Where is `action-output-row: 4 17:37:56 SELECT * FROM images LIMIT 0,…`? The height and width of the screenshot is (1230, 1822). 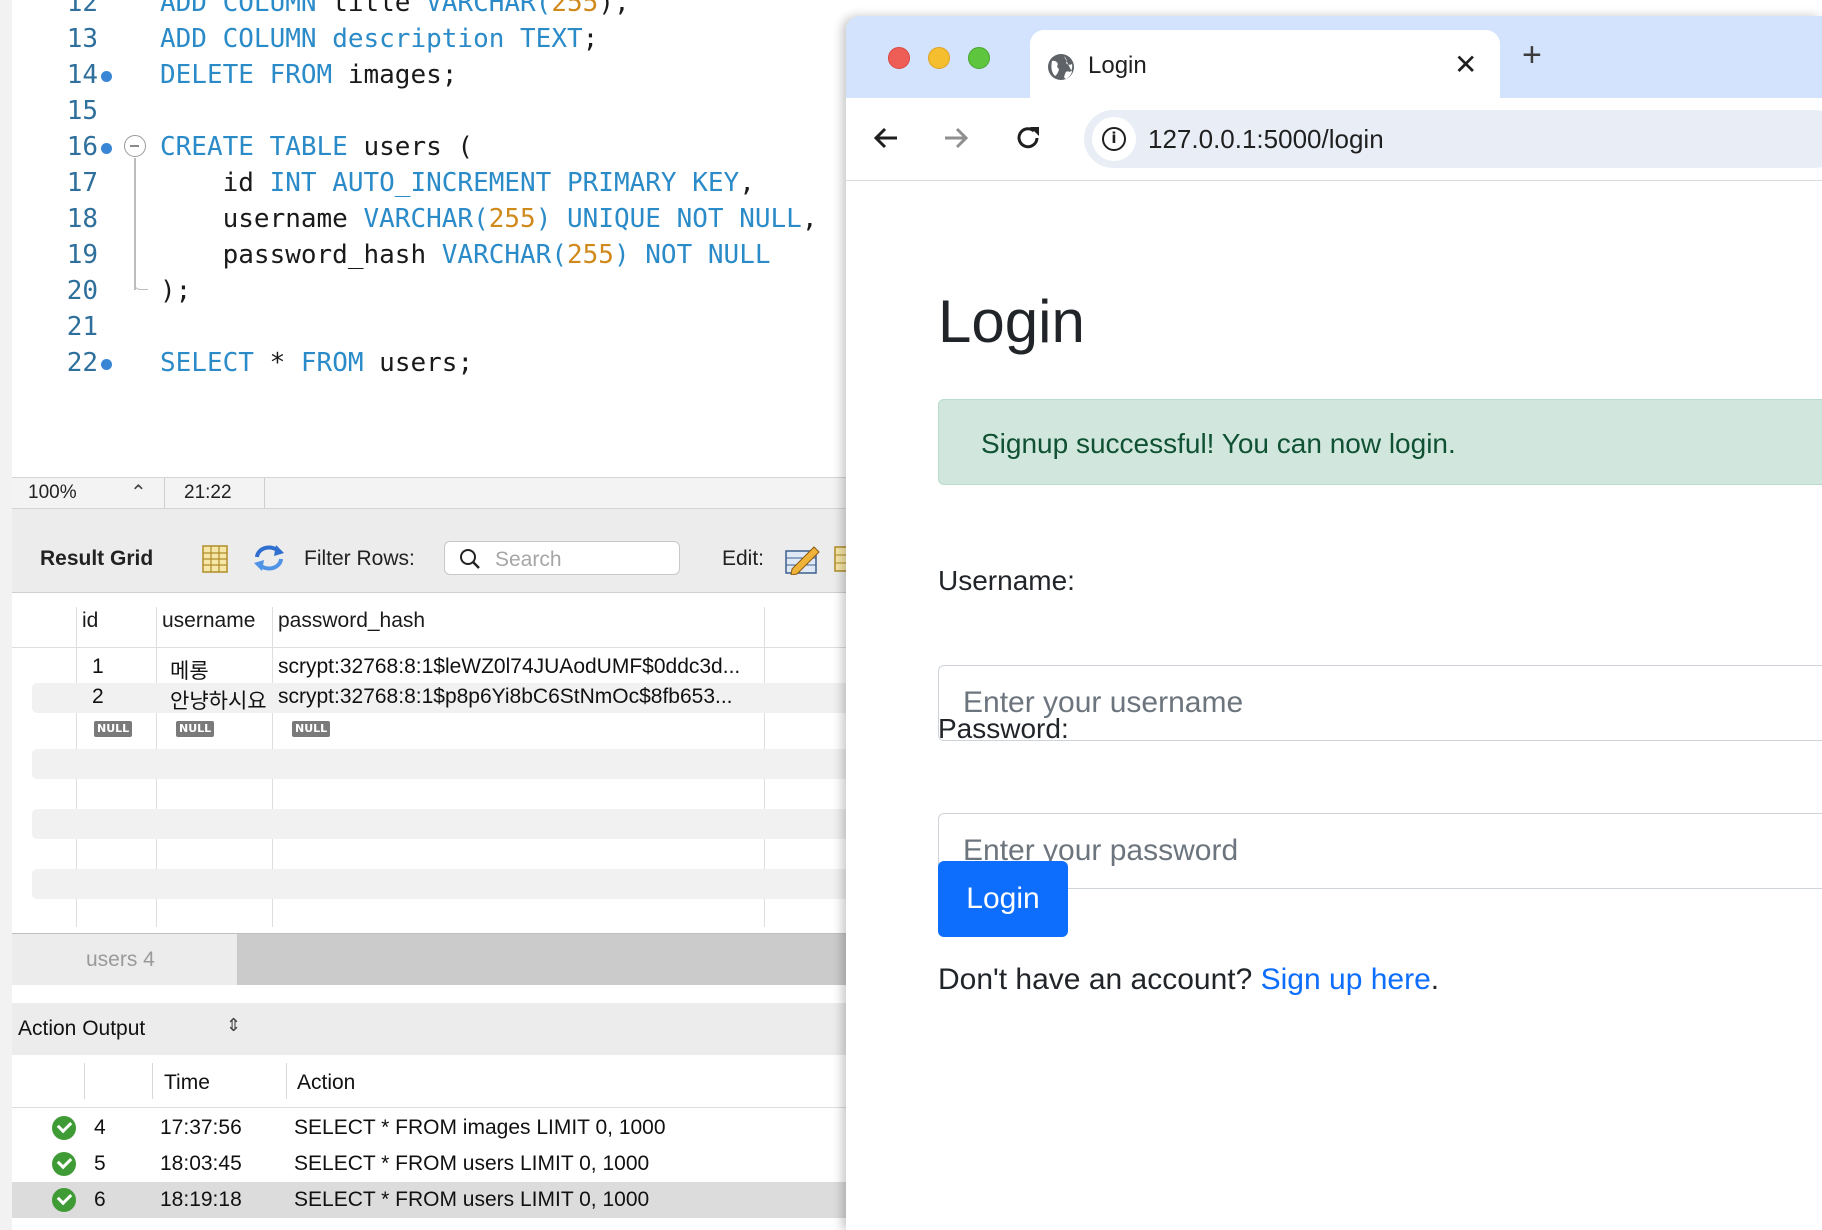 action-output-row: 4 17:37:56 SELECT * FROM images LIMIT 0,… is located at coordinates (431, 1128).